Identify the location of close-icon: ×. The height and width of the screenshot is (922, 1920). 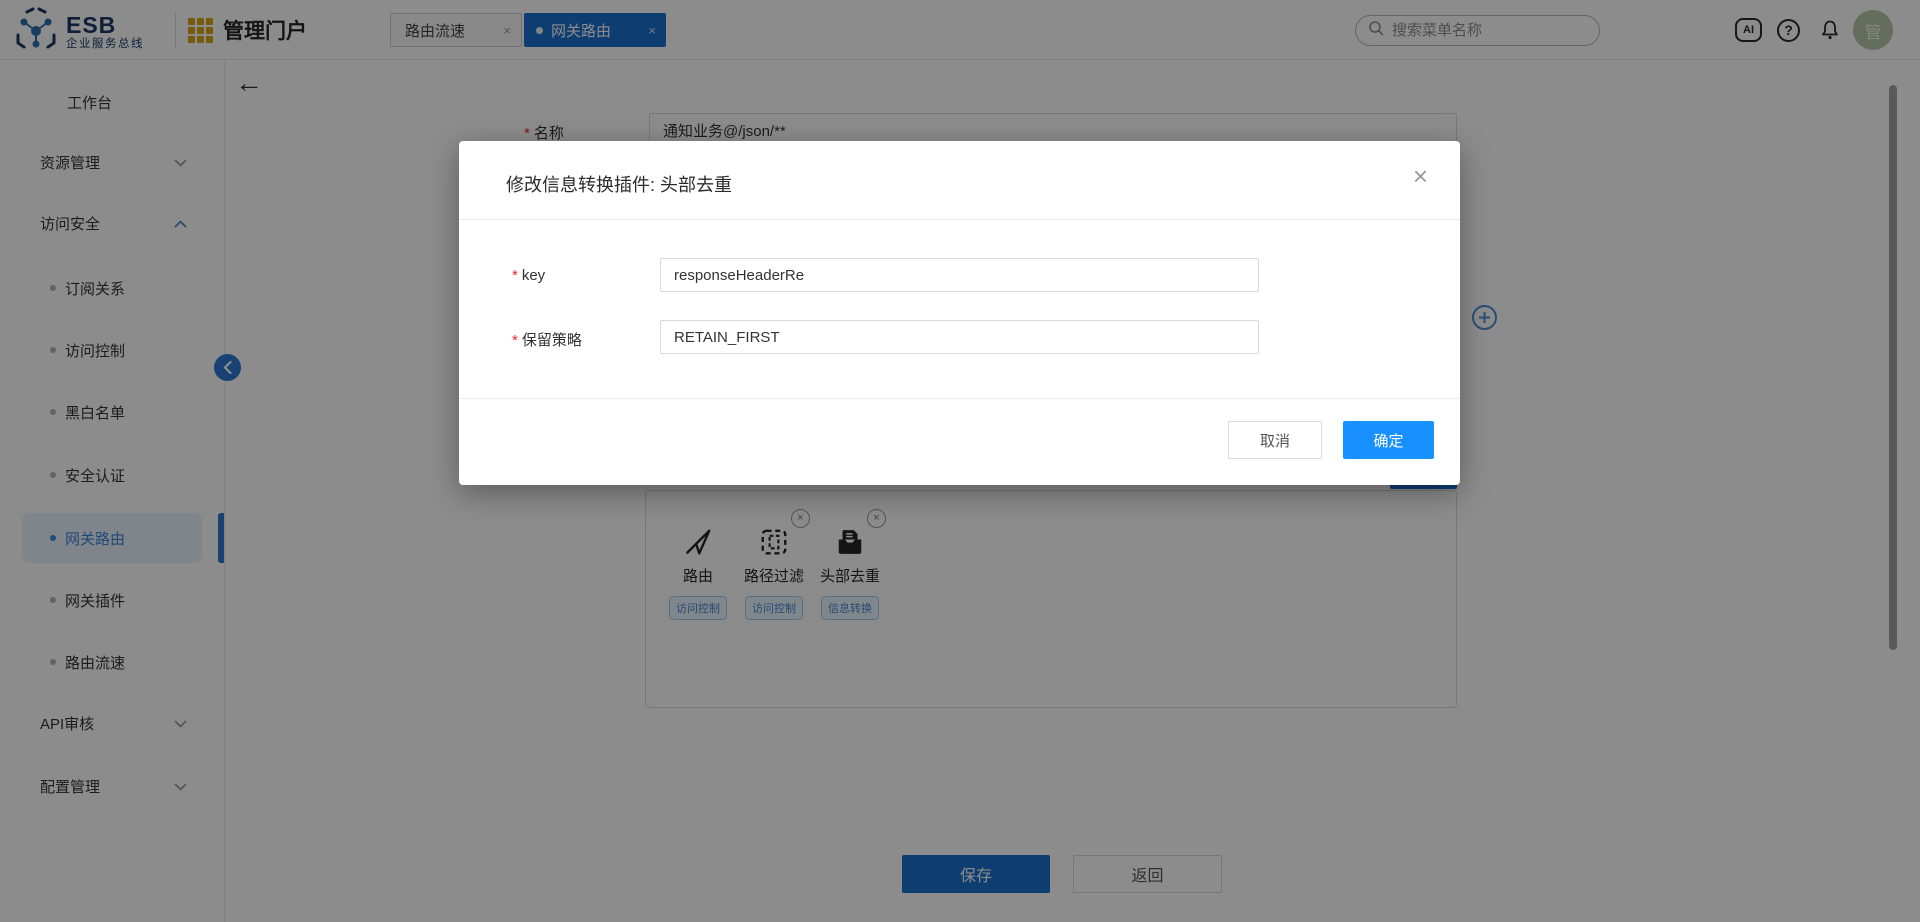
(1420, 176).